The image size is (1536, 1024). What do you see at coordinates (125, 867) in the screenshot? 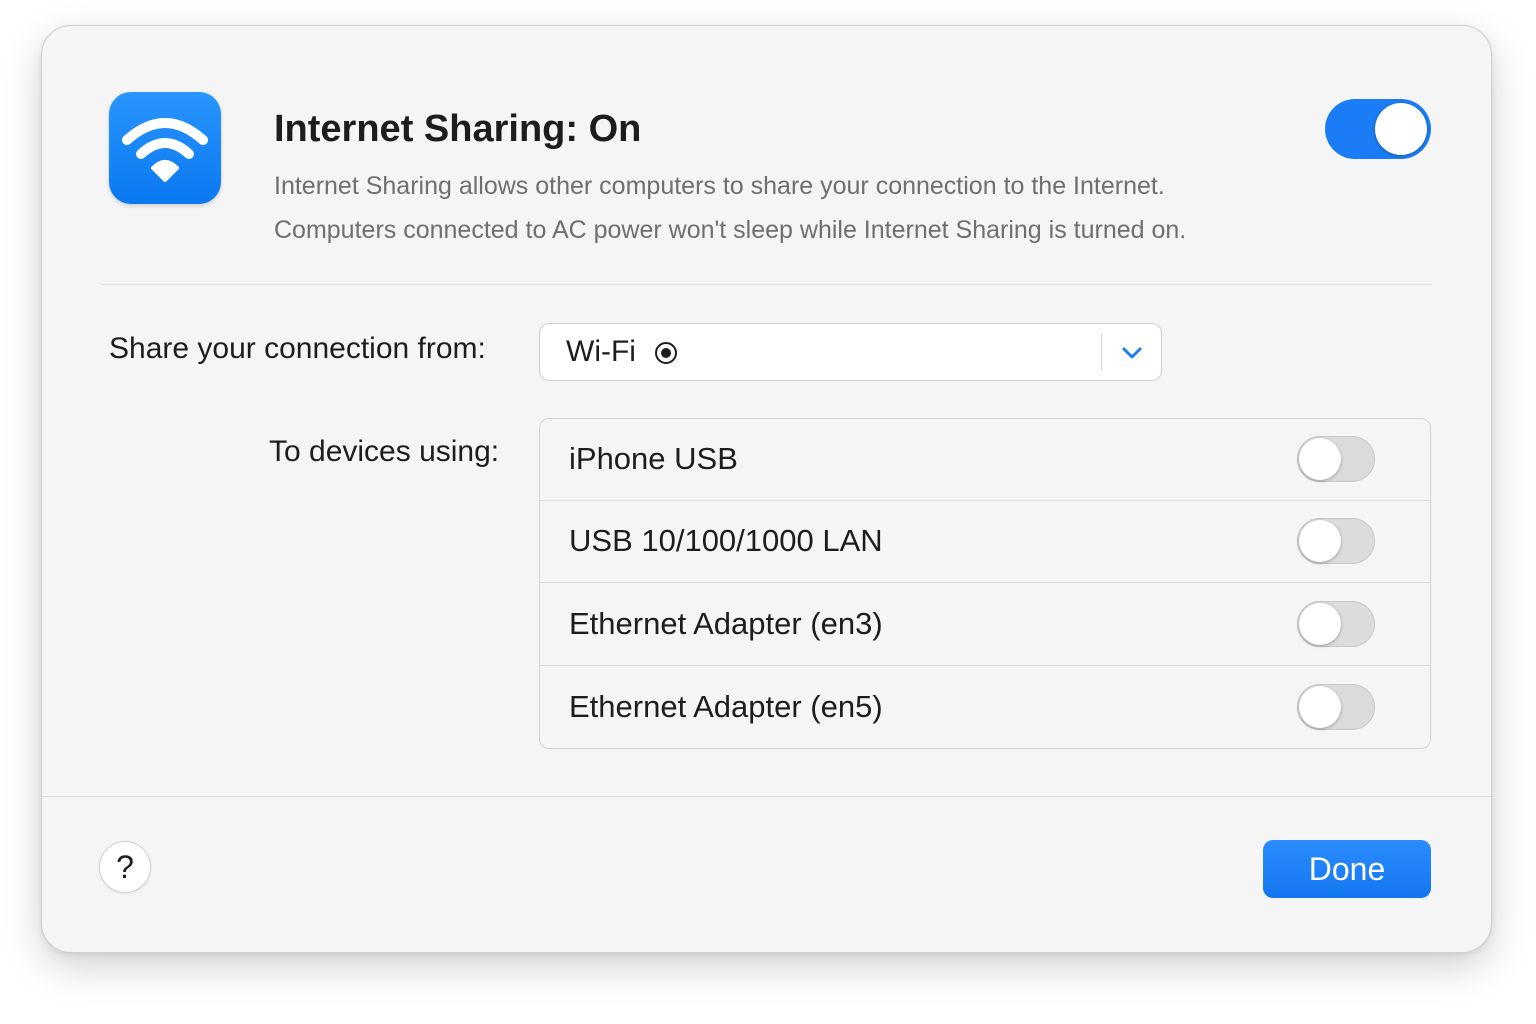
I see `help-button: ?` at bounding box center [125, 867].